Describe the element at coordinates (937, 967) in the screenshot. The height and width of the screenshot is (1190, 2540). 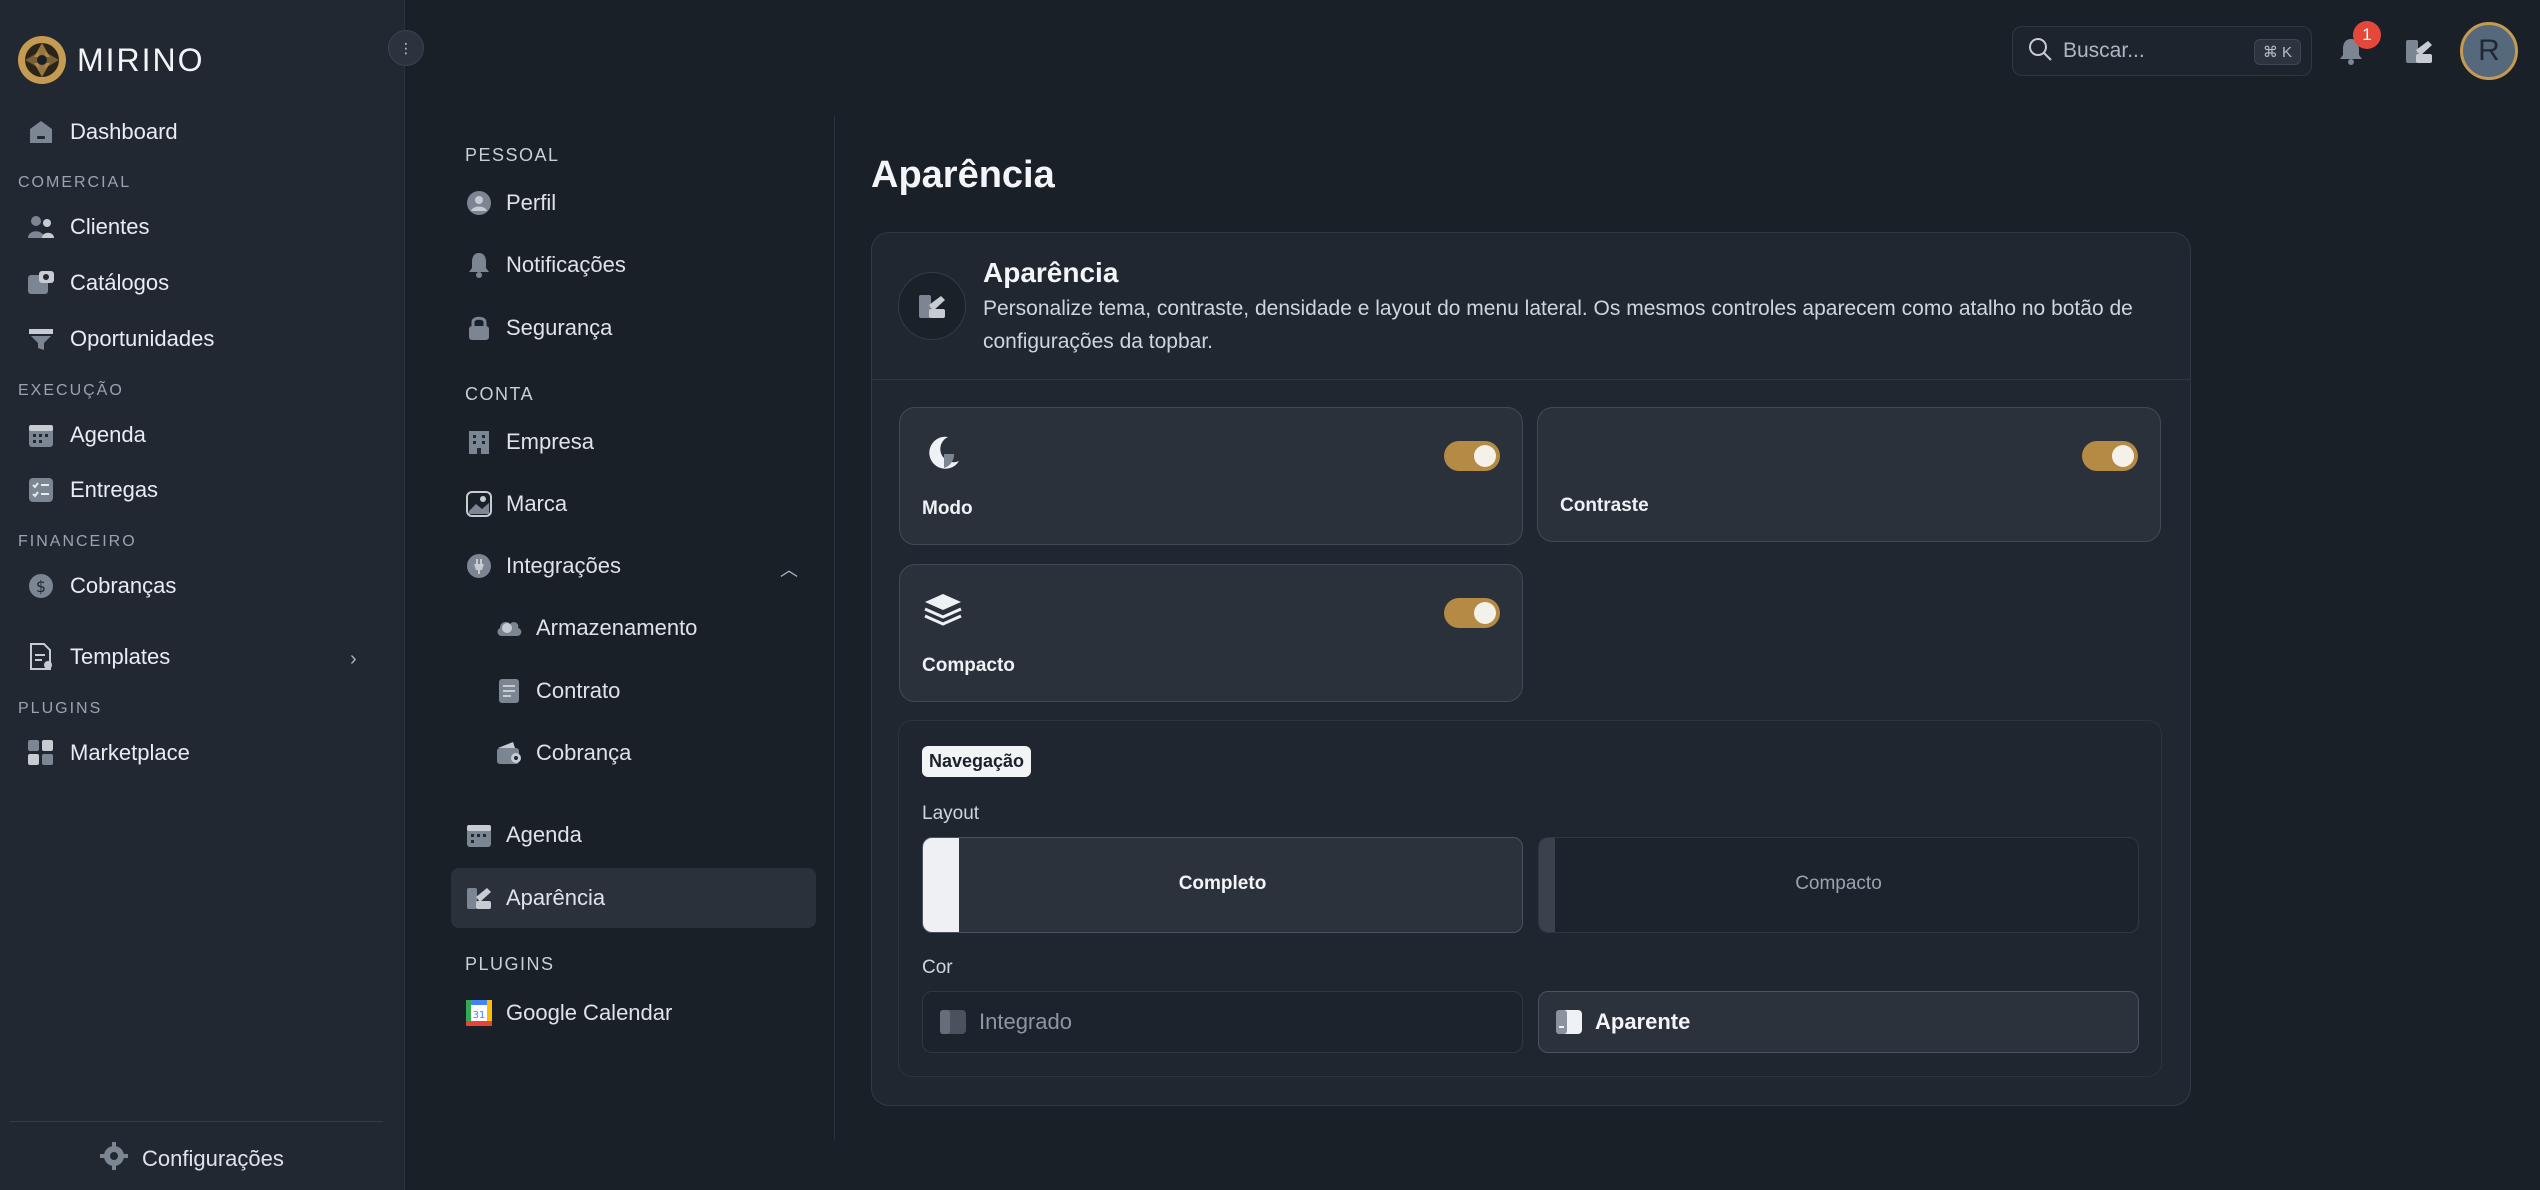
I see `color-label: Cor` at that location.